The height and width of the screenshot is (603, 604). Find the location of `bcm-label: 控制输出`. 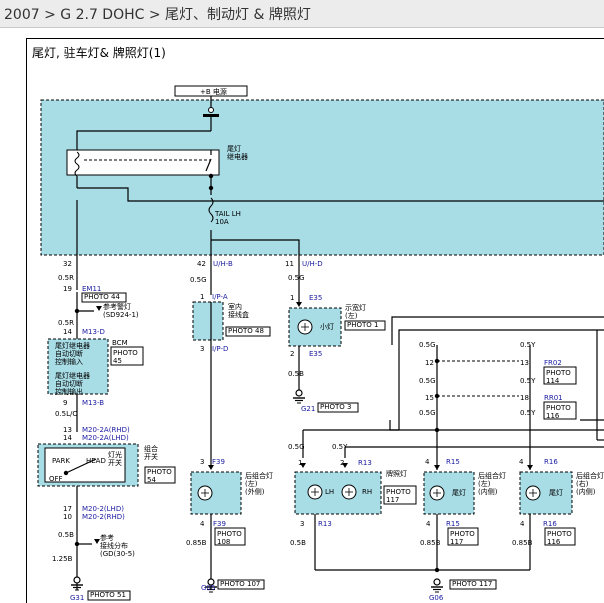

bcm-label: 控制输出 is located at coordinates (69, 391).